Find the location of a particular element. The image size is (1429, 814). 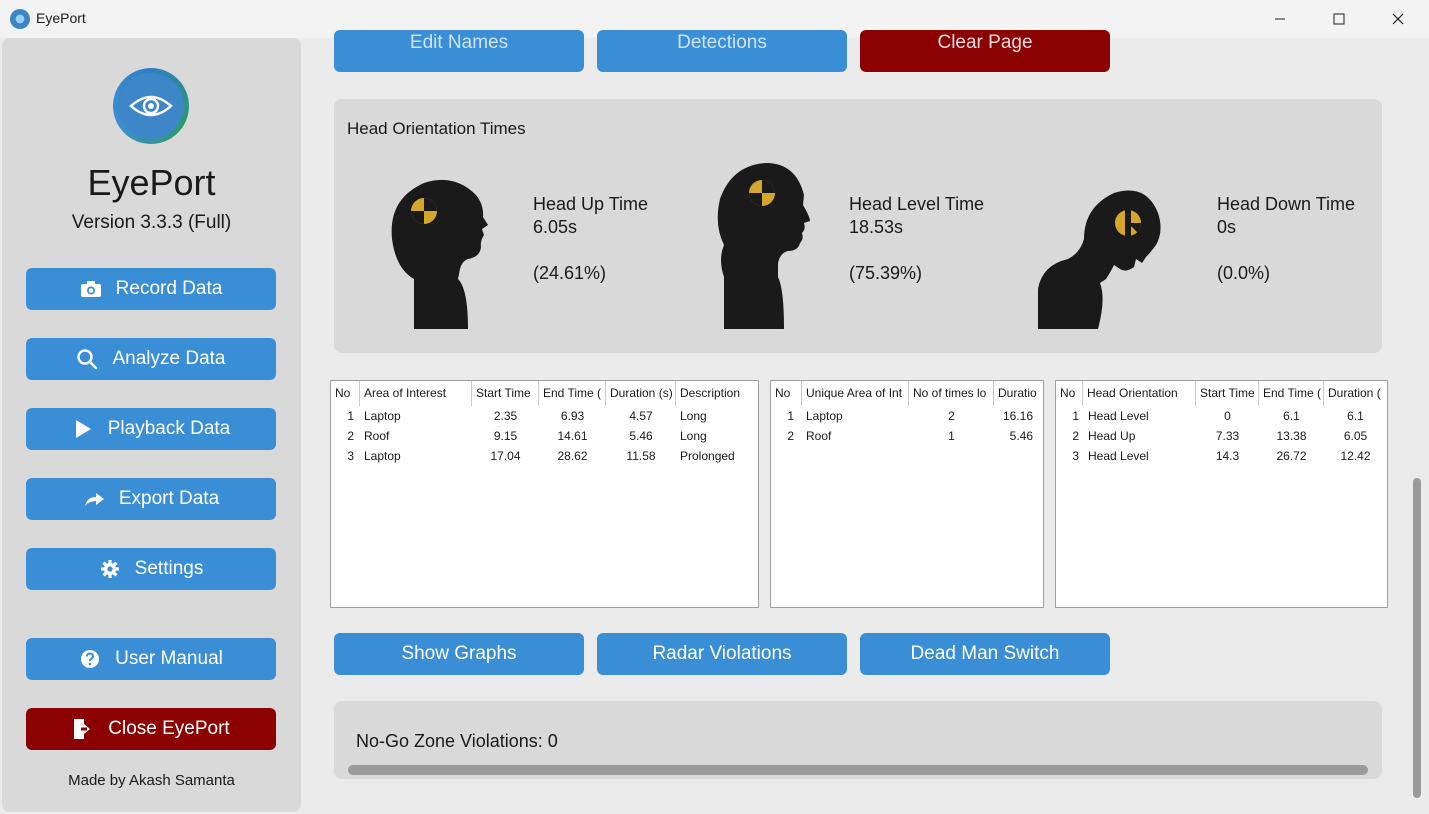

table-row: 1 Laptop 2.35 6.93 4.57 Long is located at coordinates (544, 416).